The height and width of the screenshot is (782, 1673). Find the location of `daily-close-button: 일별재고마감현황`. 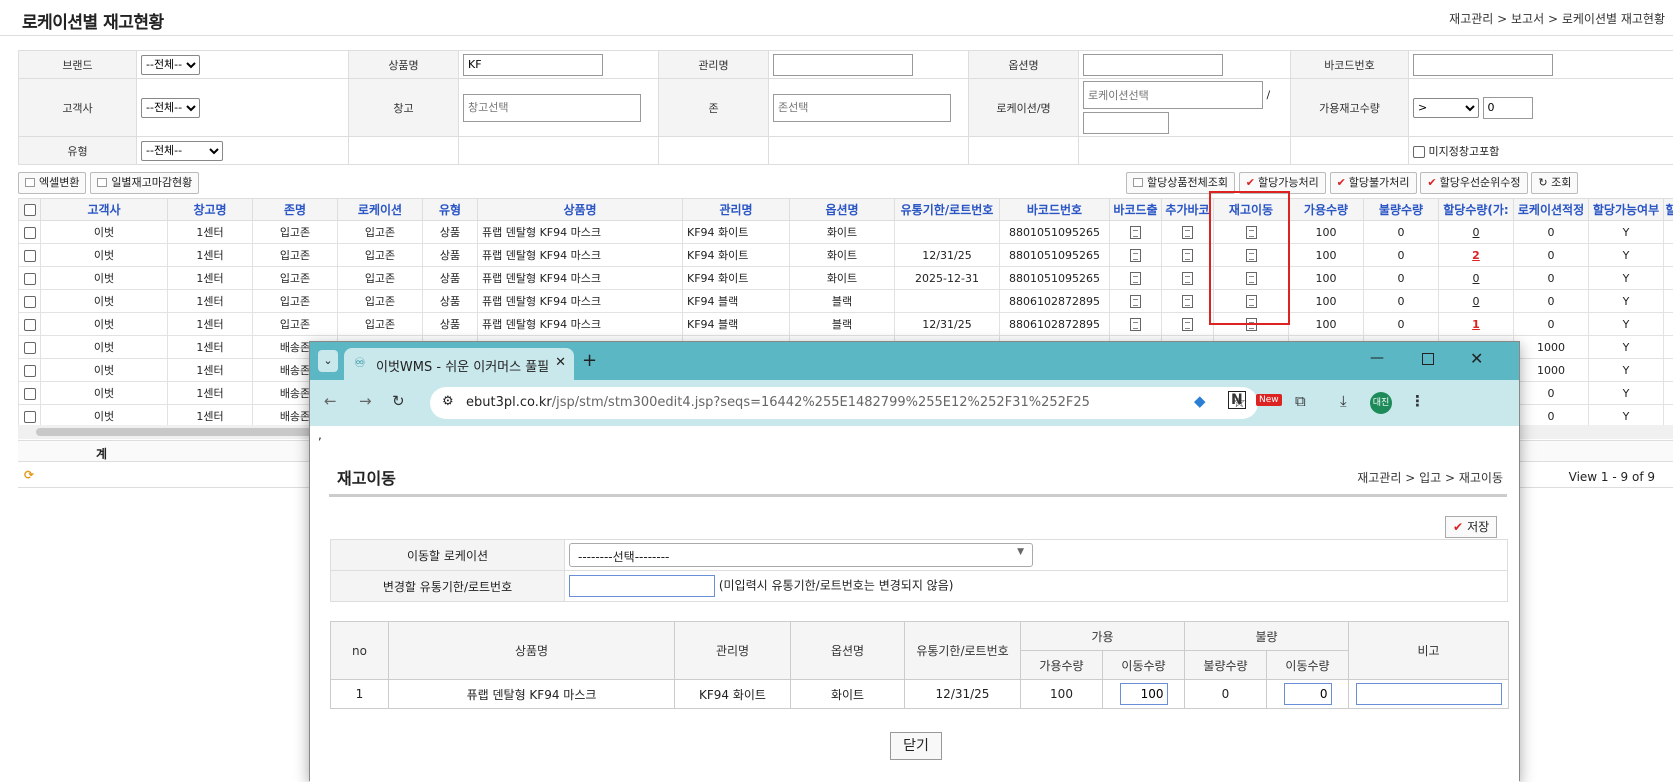

daily-close-button: 일별재고마감현황 is located at coordinates (144, 183).